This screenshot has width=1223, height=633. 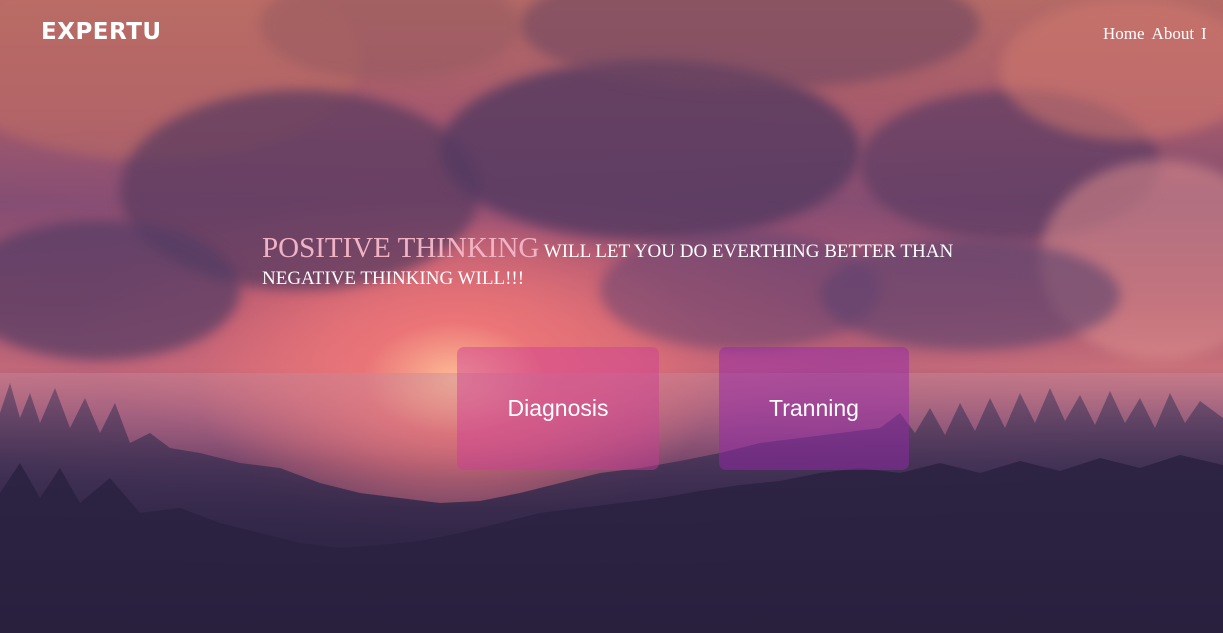 I want to click on nav-link-about: About, so click(x=1173, y=33).